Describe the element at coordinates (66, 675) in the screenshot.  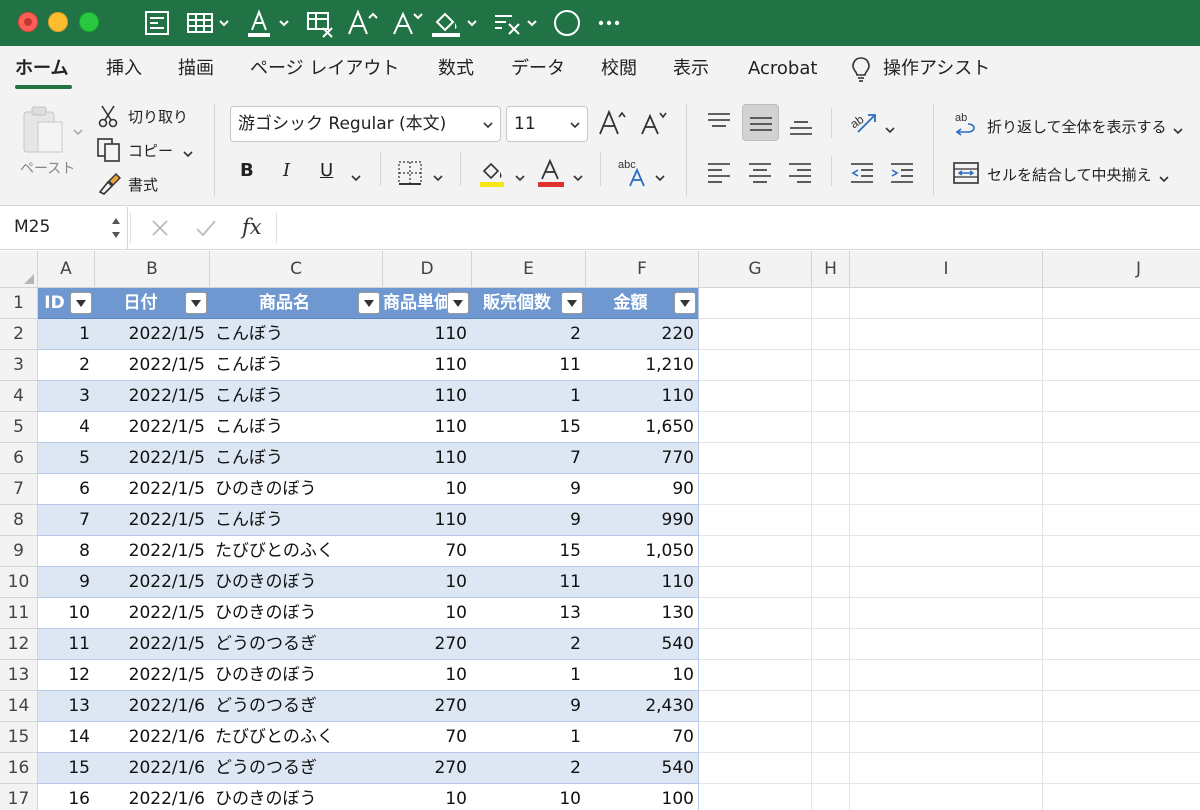
I see `table-cell: 12` at that location.